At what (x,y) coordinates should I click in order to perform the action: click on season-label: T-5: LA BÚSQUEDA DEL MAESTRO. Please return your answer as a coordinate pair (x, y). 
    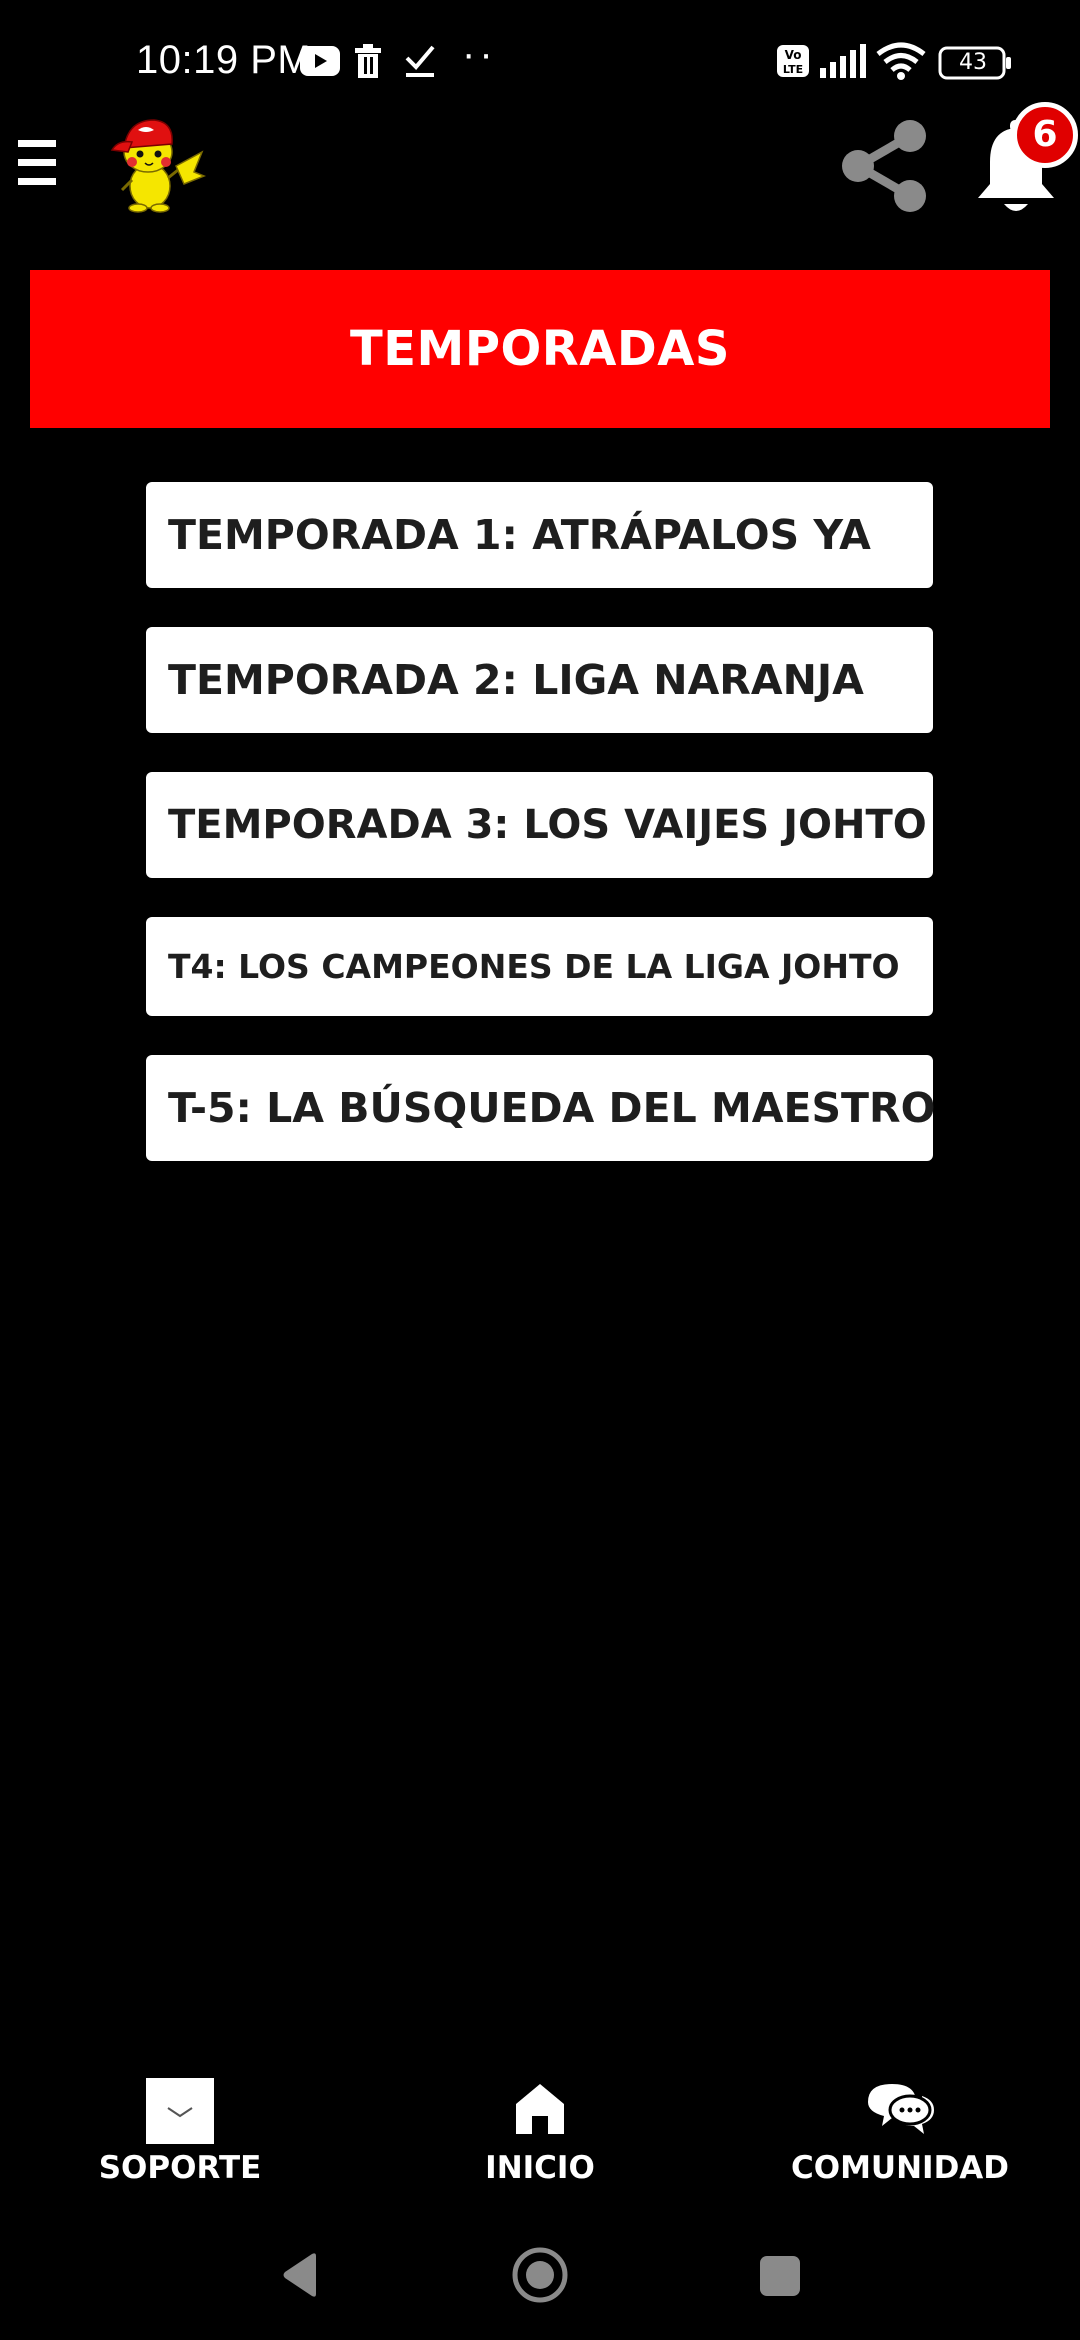
    Looking at the image, I should click on (552, 1108).